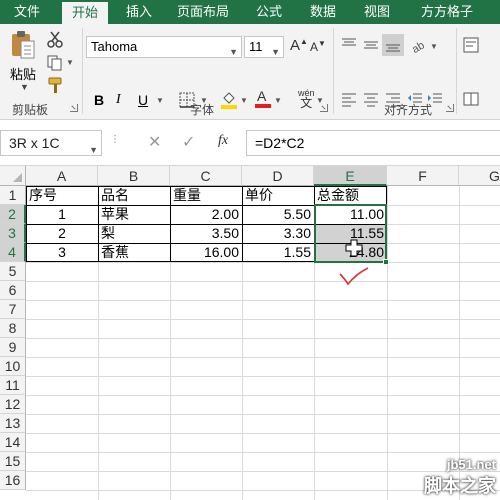  What do you see at coordinates (323, 12) in the screenshot?
I see `tab-data: 数据` at bounding box center [323, 12].